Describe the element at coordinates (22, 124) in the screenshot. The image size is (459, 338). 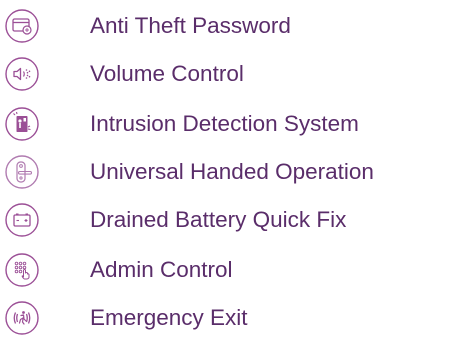
I see `intrusion-alarm-icon` at that location.